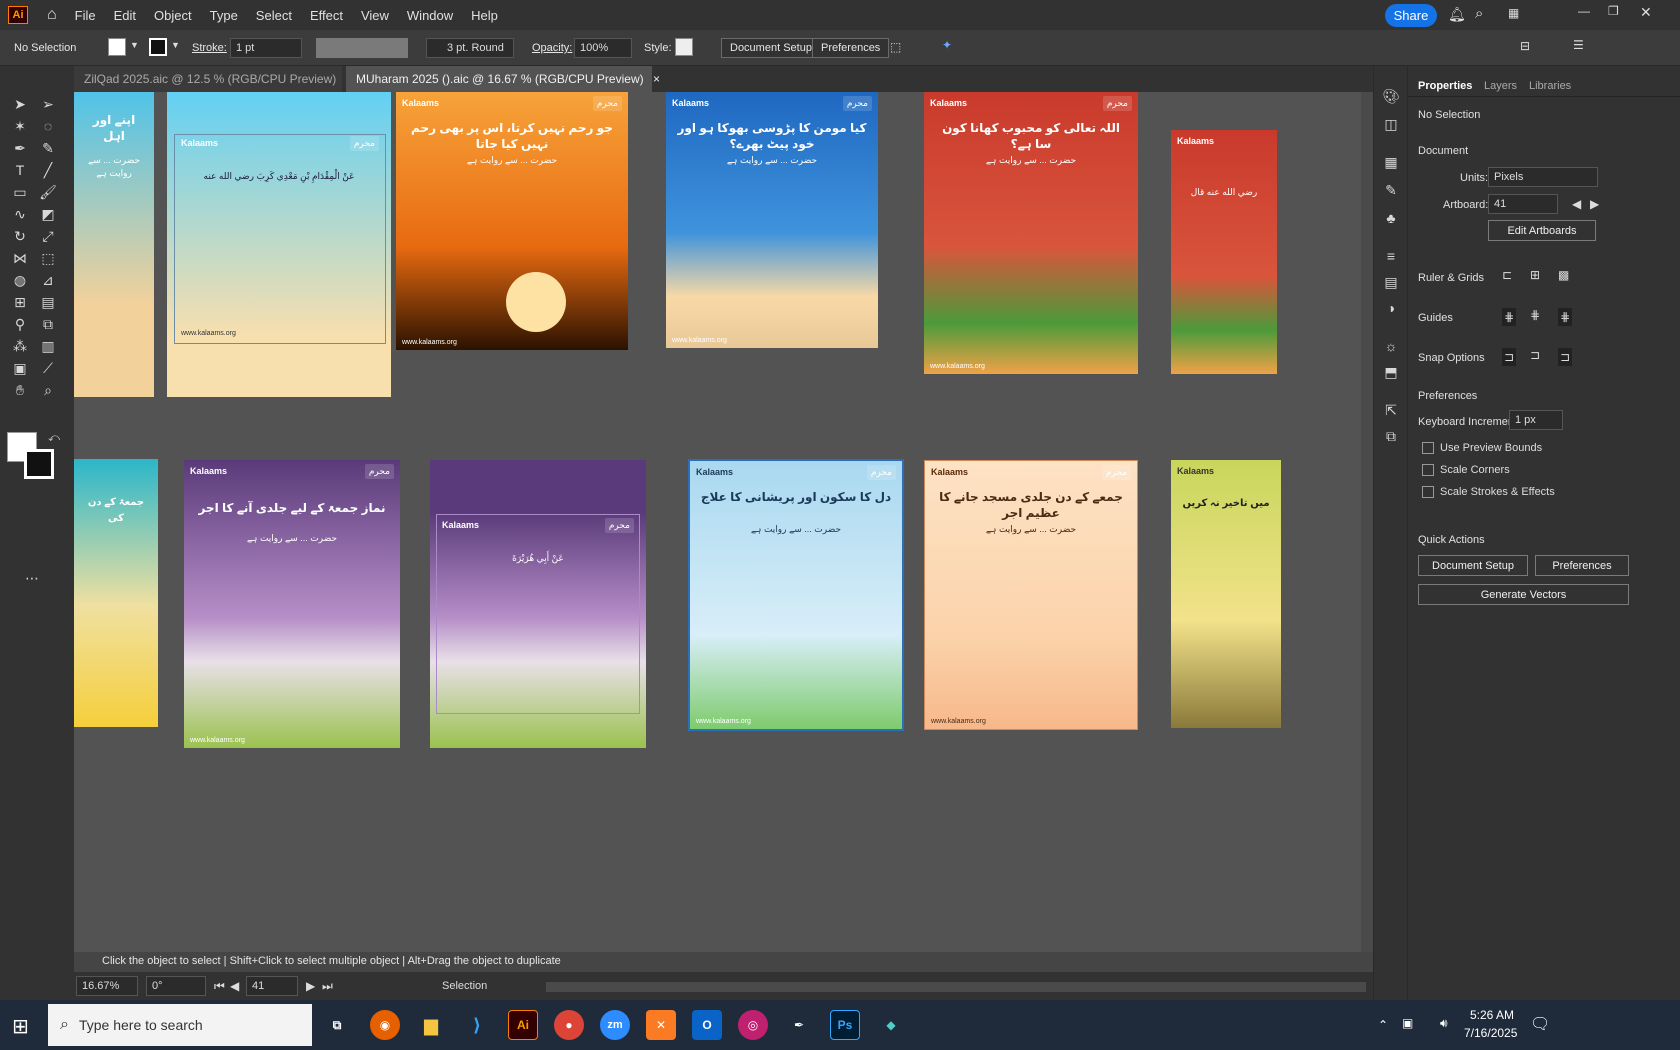 This screenshot has height=1050, width=1680. Describe the element at coordinates (1584, 11) in the screenshot. I see `minimize-icon: —` at that location.